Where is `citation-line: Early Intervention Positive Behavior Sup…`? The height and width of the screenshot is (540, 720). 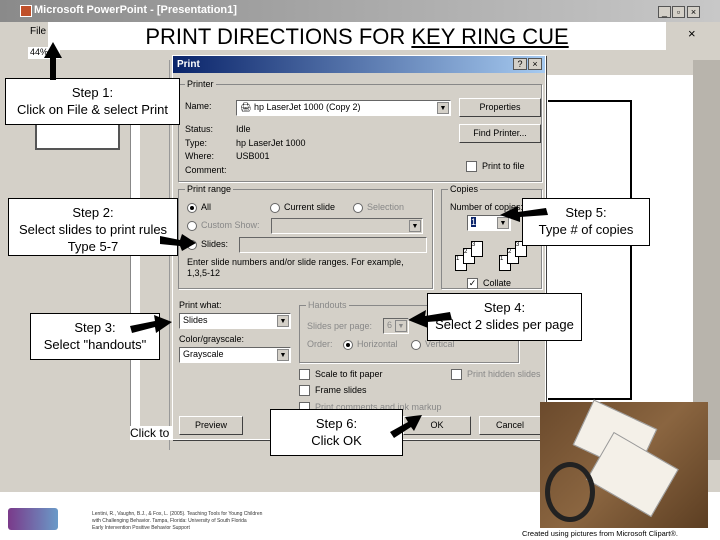
citation-line: Early Intervention Positive Behavior Sup… is located at coordinates (141, 528).